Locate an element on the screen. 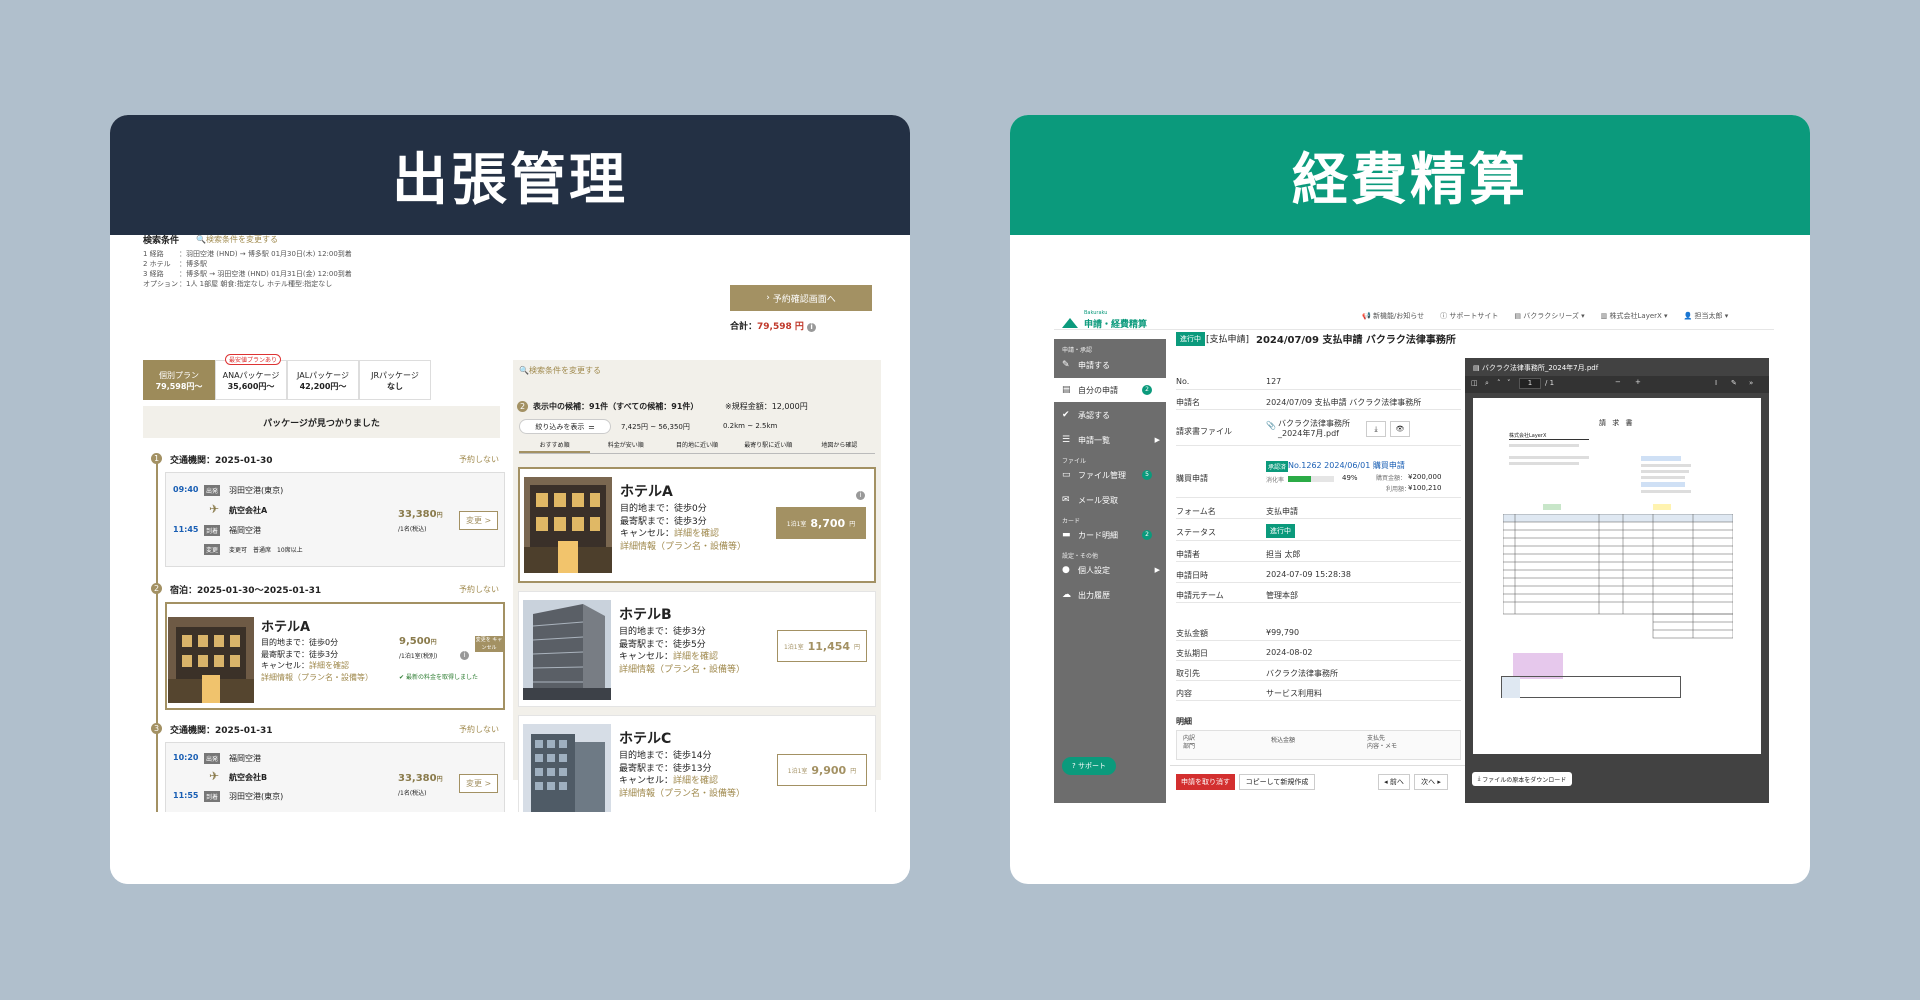 The width and height of the screenshot is (1920, 1000). airline-name: 航空会社B is located at coordinates (248, 777).